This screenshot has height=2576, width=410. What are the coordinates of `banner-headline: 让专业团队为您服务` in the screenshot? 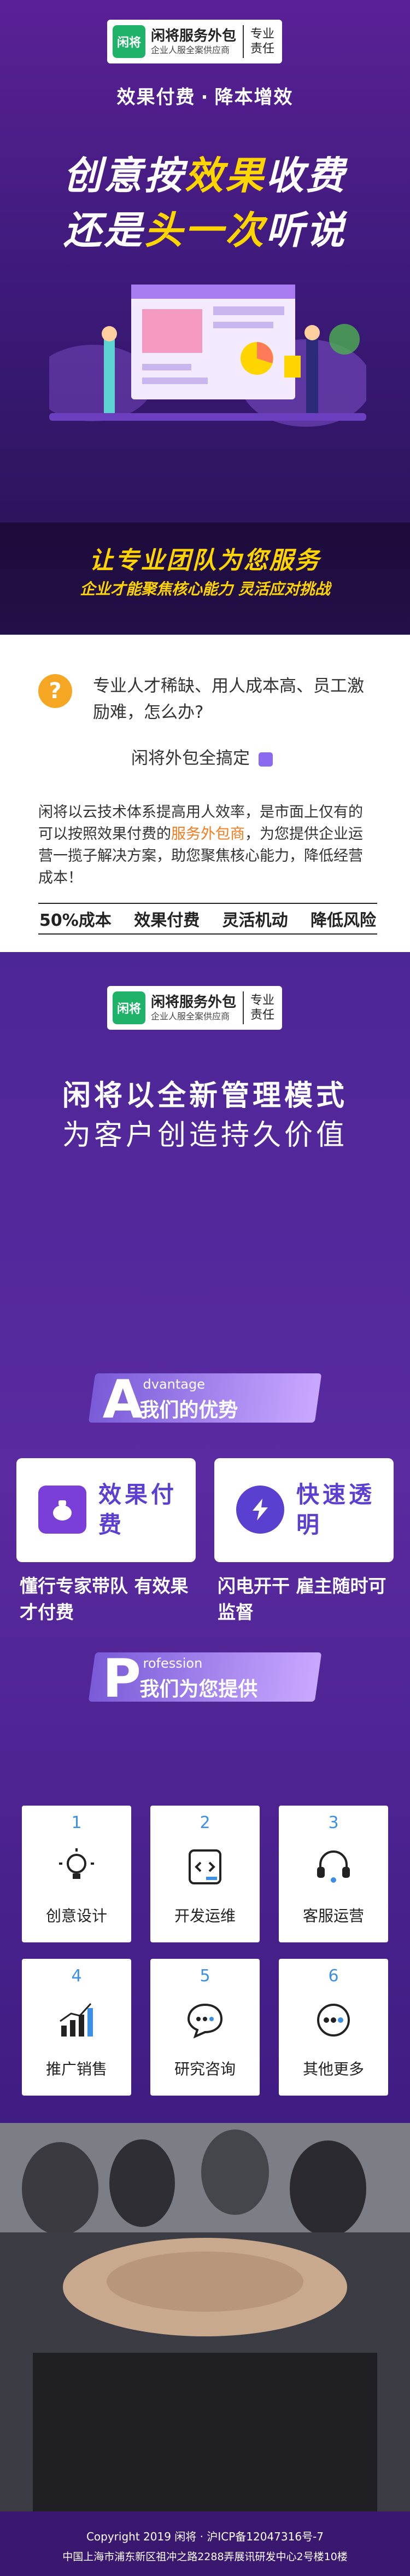 It's located at (205, 561).